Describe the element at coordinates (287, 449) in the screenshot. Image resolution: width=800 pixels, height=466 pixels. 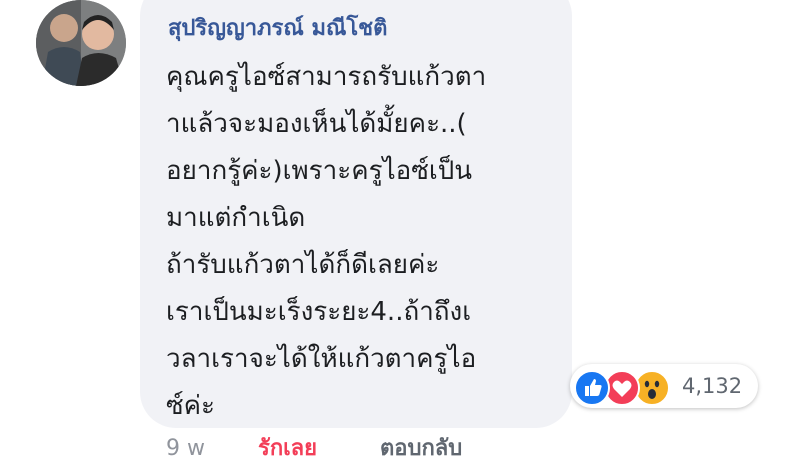
I see `love-reaction-button: รักเลย` at that location.